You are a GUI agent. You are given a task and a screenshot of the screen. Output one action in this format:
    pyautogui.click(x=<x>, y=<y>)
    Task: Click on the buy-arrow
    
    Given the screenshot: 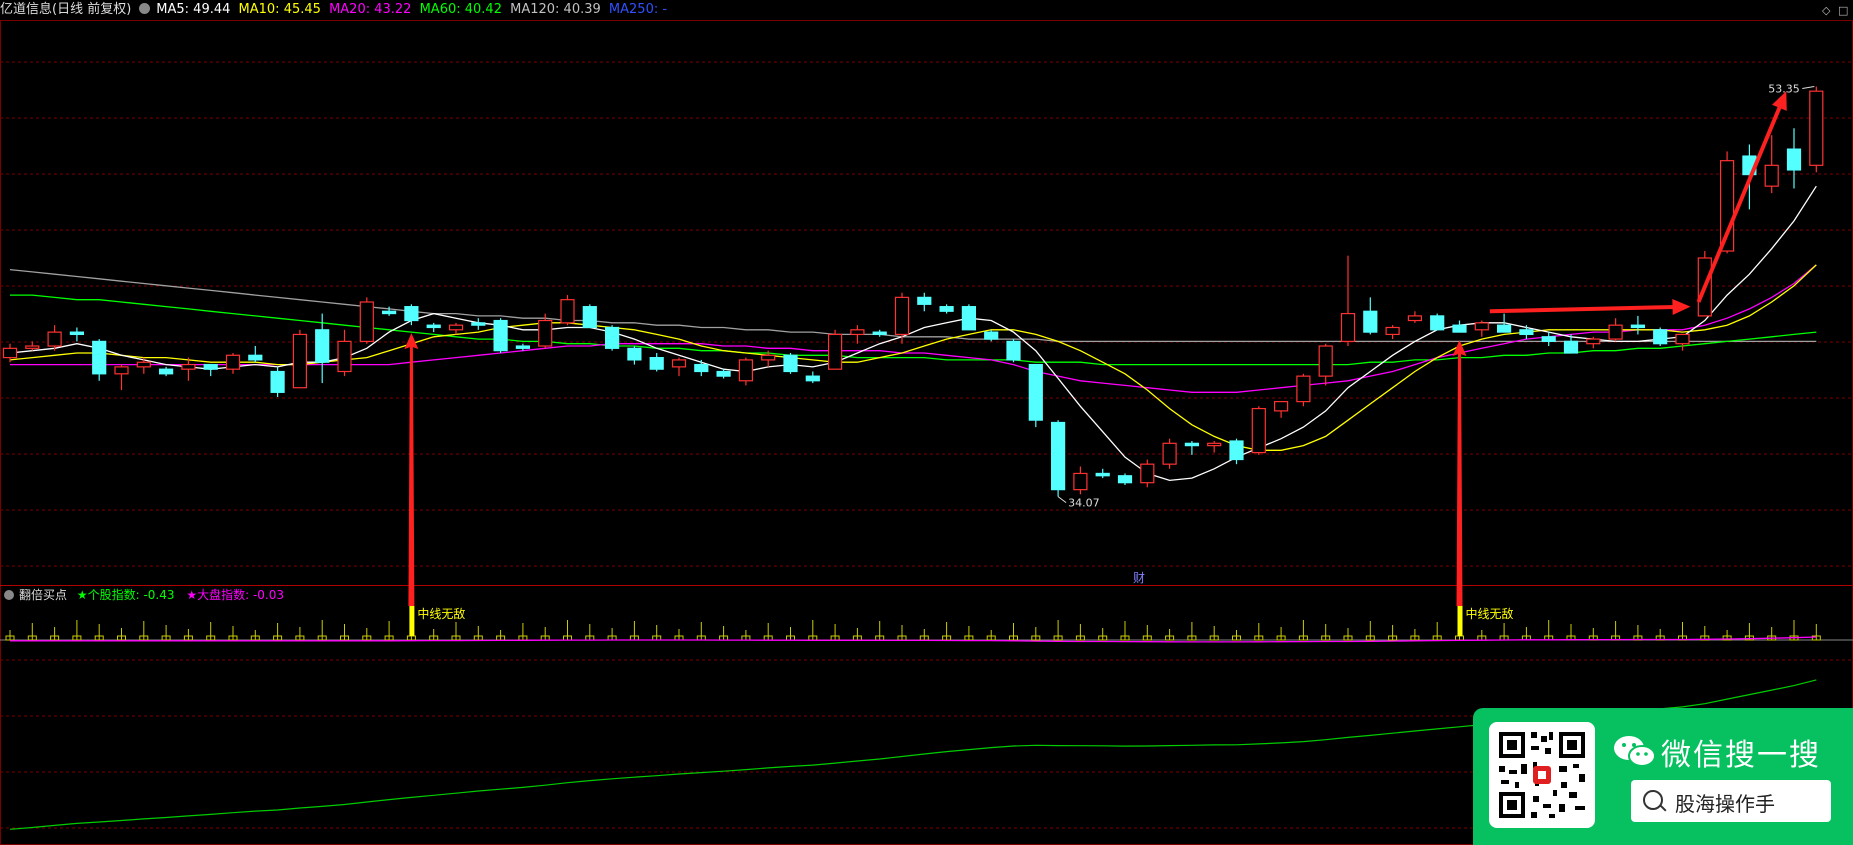 What is the action you would take?
    pyautogui.click(x=411, y=469)
    